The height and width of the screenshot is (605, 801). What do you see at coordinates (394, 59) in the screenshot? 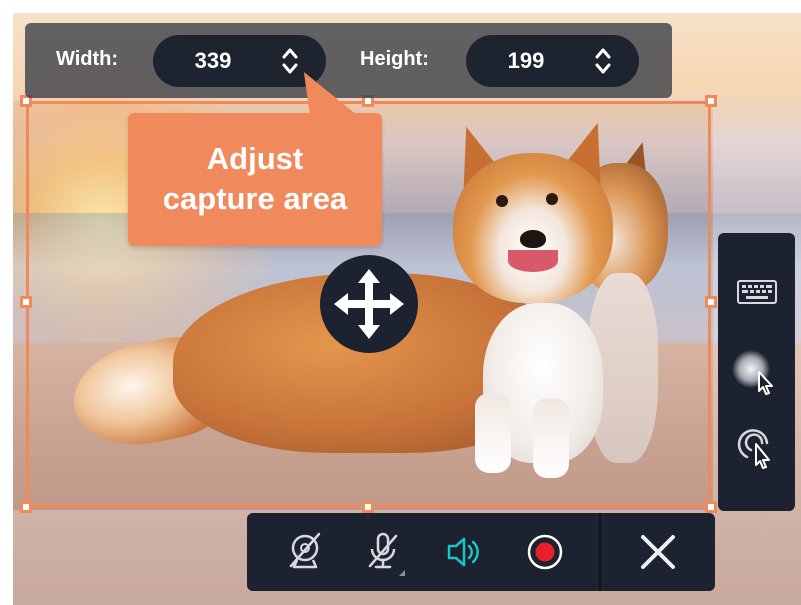
I see `height-label: Height:` at bounding box center [394, 59].